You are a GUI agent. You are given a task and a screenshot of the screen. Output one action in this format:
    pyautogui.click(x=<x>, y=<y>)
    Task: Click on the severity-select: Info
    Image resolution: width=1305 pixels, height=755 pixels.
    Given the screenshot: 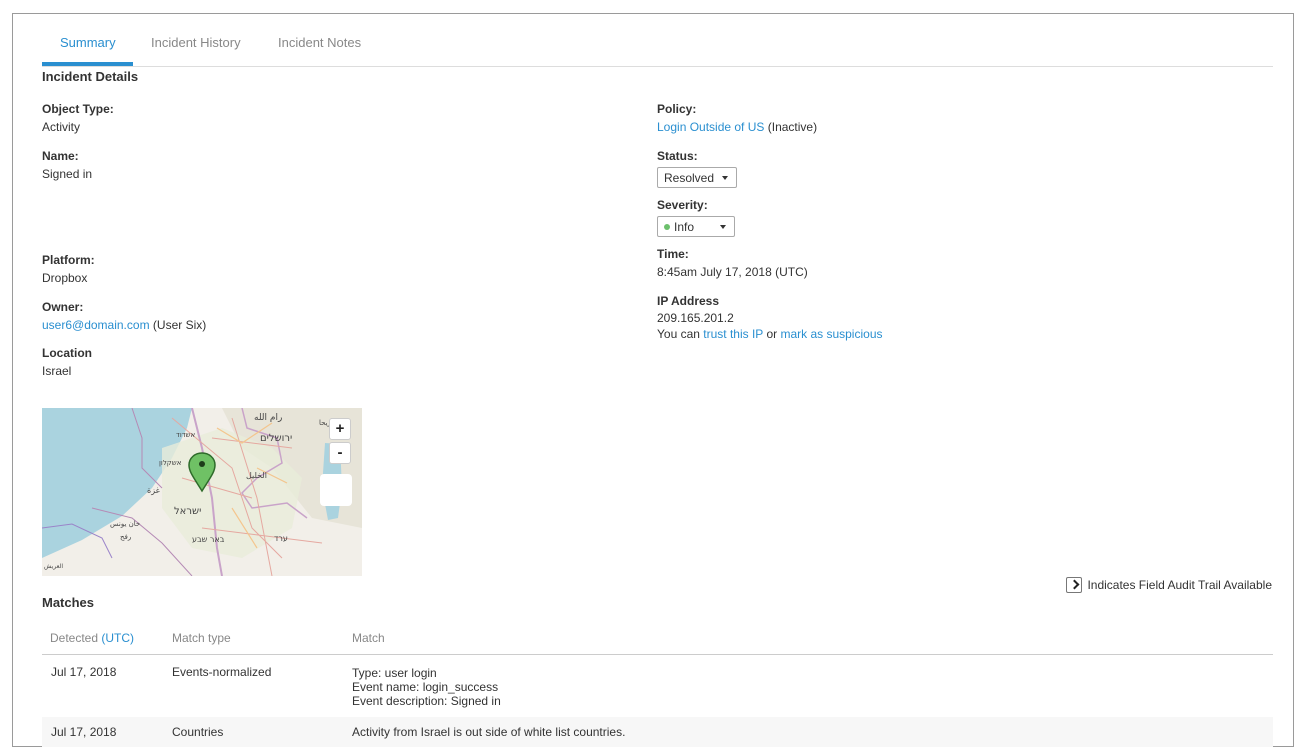 What is the action you would take?
    pyautogui.click(x=696, y=226)
    